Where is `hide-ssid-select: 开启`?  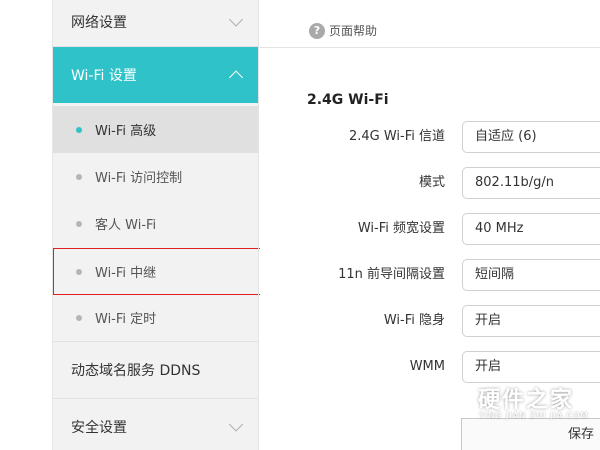 hide-ssid-select: 开启 is located at coordinates (531, 321).